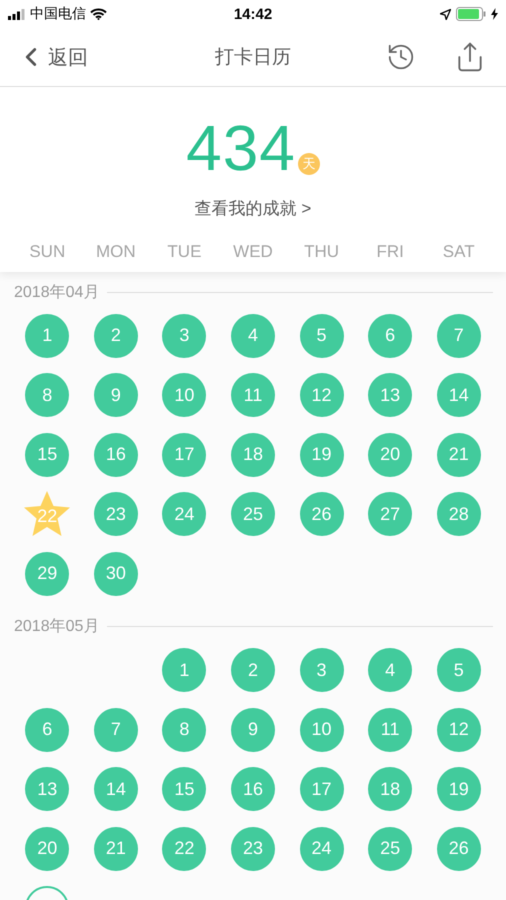  I want to click on checked-day: 30, so click(116, 574).